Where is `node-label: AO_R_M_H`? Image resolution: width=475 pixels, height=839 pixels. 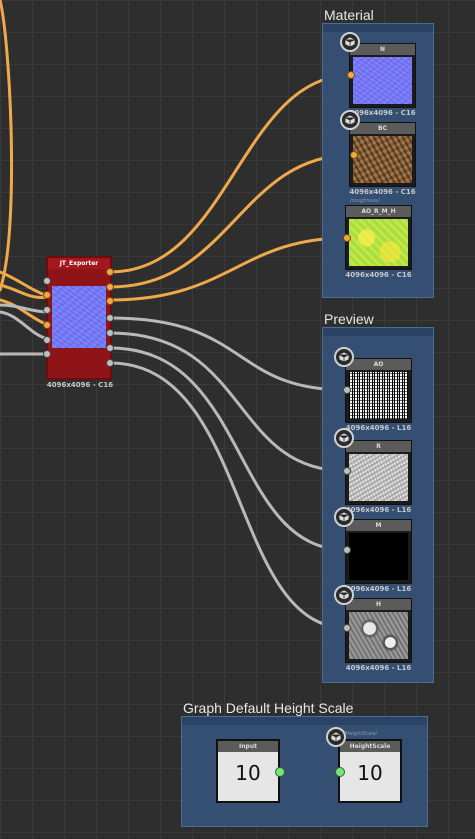 node-label: AO_R_M_H is located at coordinates (378, 211).